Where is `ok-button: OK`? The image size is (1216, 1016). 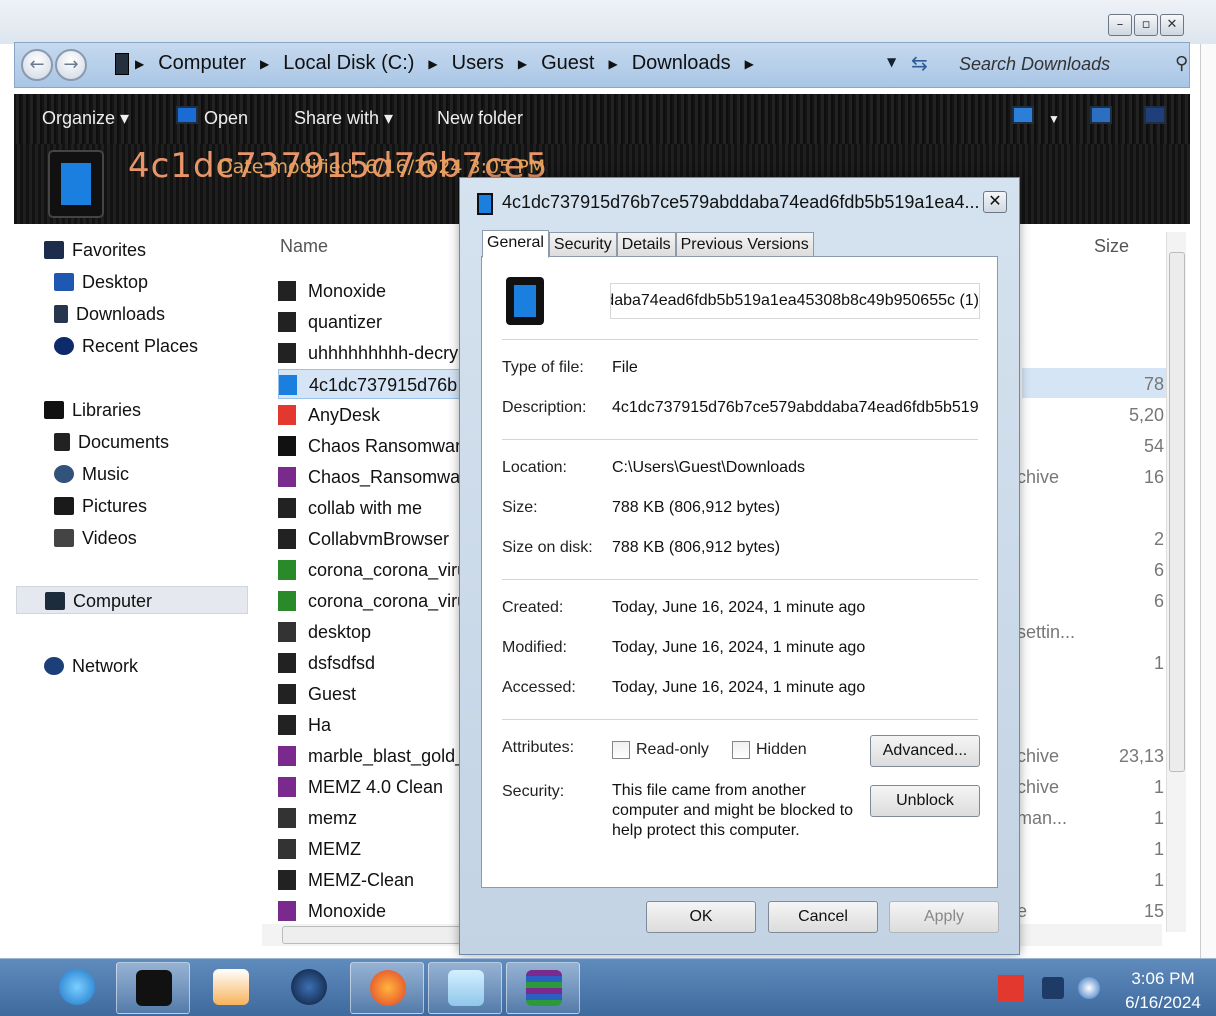 ok-button: OK is located at coordinates (701, 917).